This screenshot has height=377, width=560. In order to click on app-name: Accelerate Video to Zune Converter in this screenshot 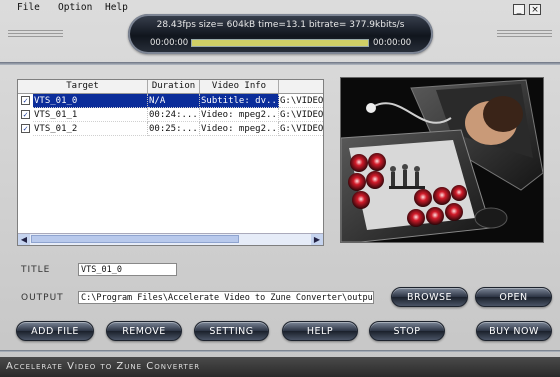, I will do `click(103, 366)`.